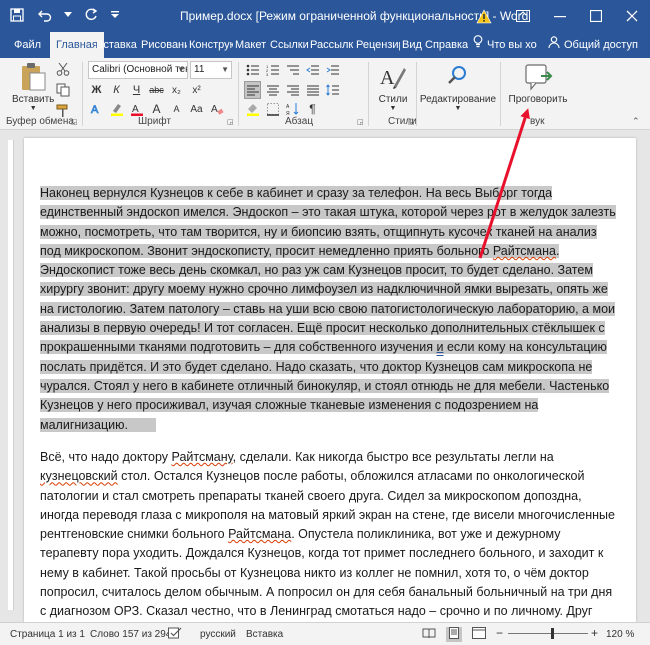 This screenshot has height=645, width=650. What do you see at coordinates (136, 90) in the screenshot?
I see `underline-button: Ч` at bounding box center [136, 90].